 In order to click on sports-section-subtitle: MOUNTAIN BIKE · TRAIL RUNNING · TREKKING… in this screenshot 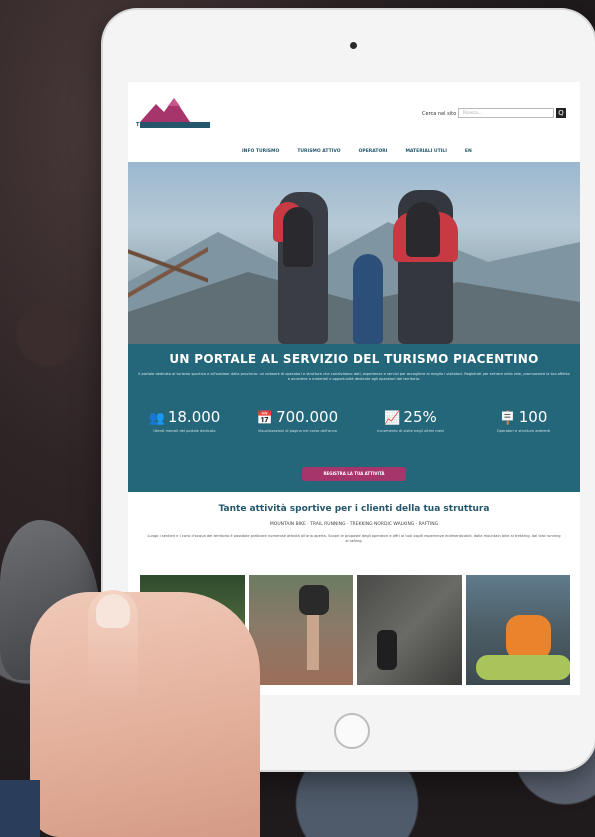, I will do `click(354, 524)`.